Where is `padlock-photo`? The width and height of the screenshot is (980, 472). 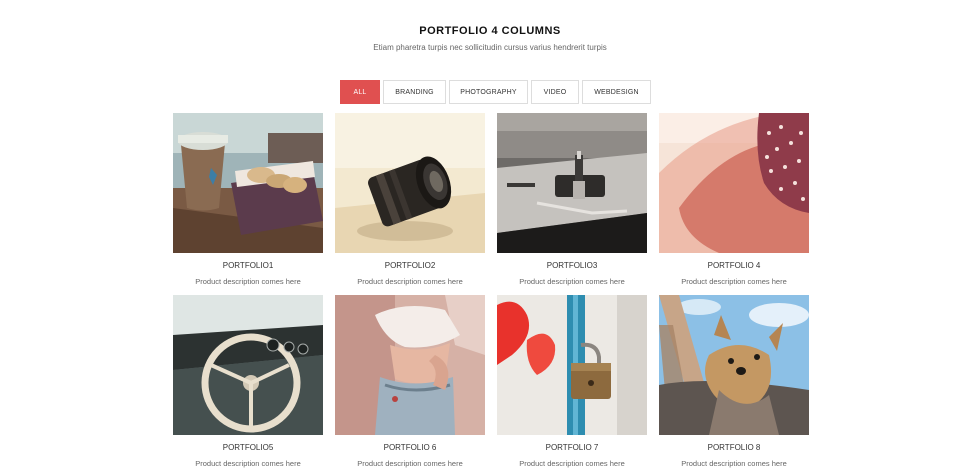 padlock-photo is located at coordinates (572, 365).